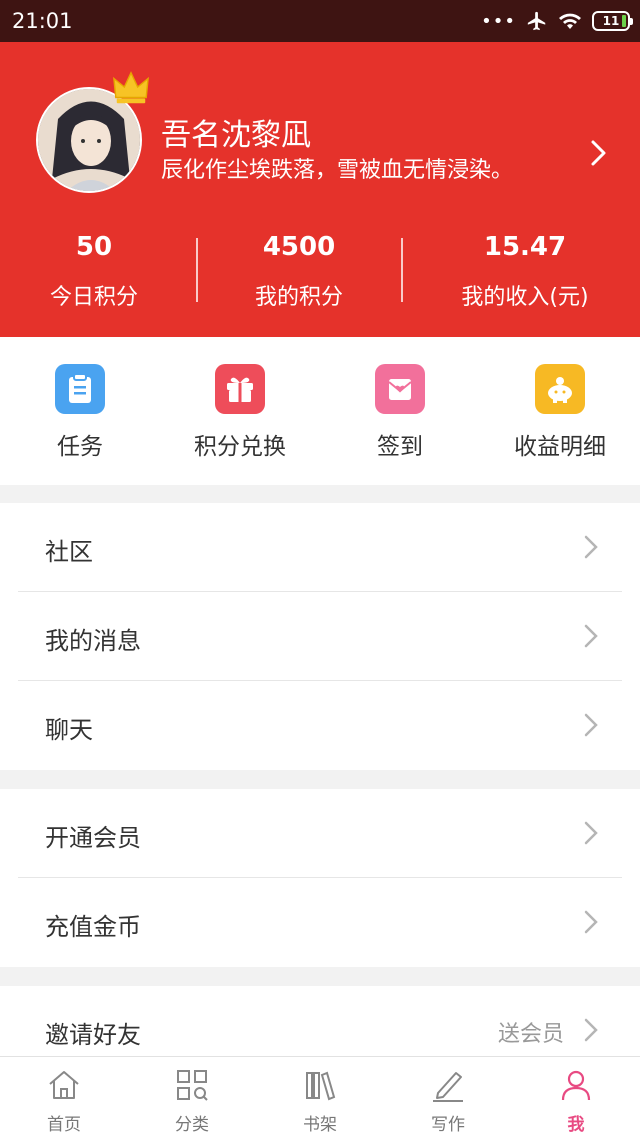 This screenshot has height=1138, width=640. Describe the element at coordinates (560, 447) in the screenshot. I see `quick-action-label: 收益明细` at that location.